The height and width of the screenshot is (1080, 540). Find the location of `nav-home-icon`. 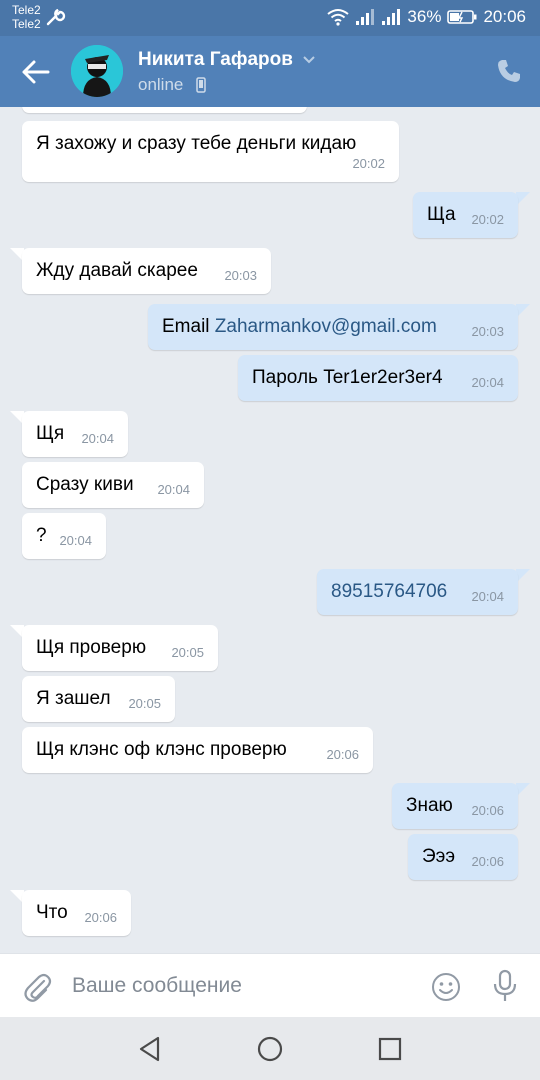

nav-home-icon is located at coordinates (270, 1049).